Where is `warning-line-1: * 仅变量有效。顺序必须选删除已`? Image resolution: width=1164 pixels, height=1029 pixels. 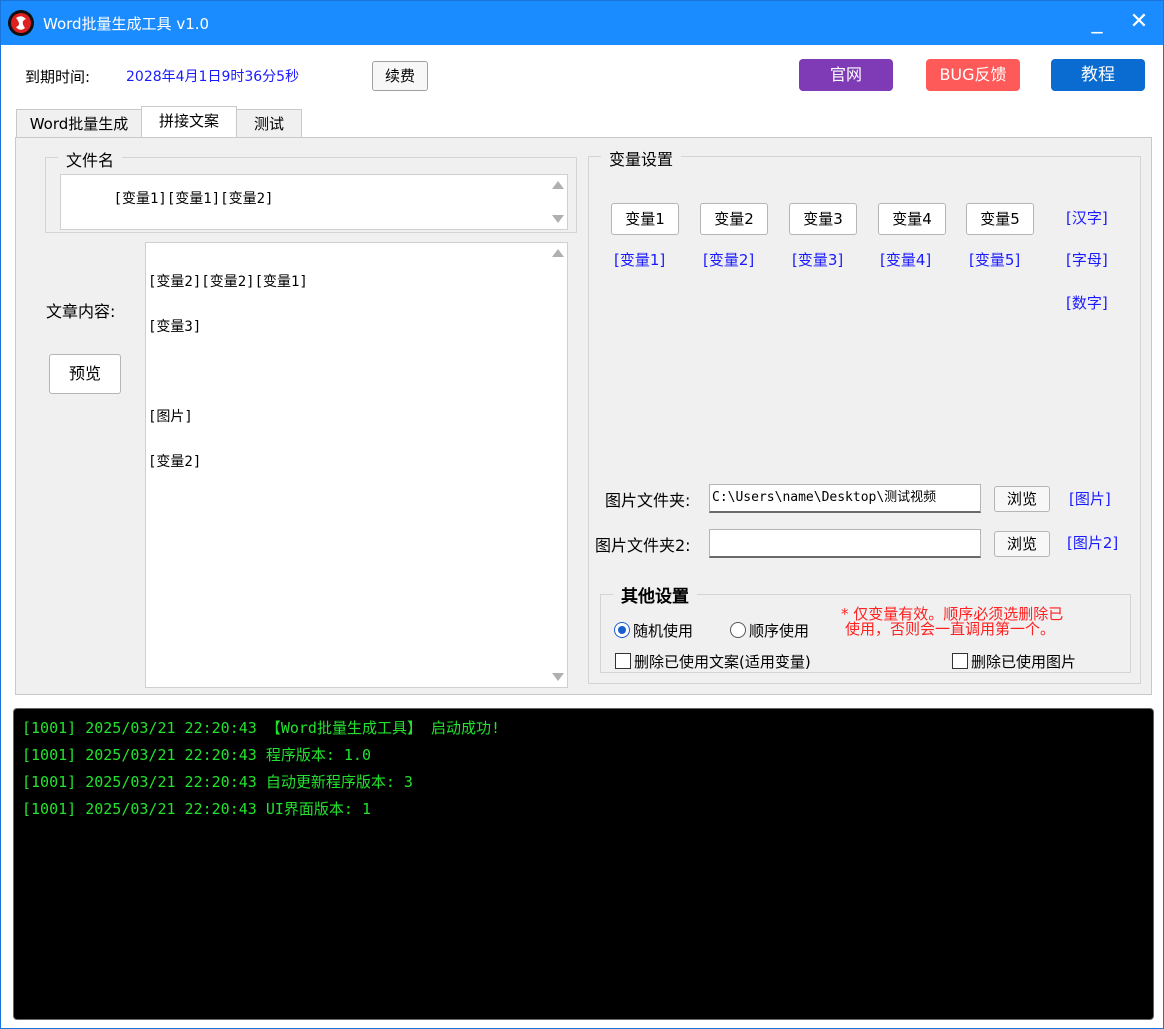
warning-line-1: * 仅变量有效。顺序必须选删除已 is located at coordinates (952, 614).